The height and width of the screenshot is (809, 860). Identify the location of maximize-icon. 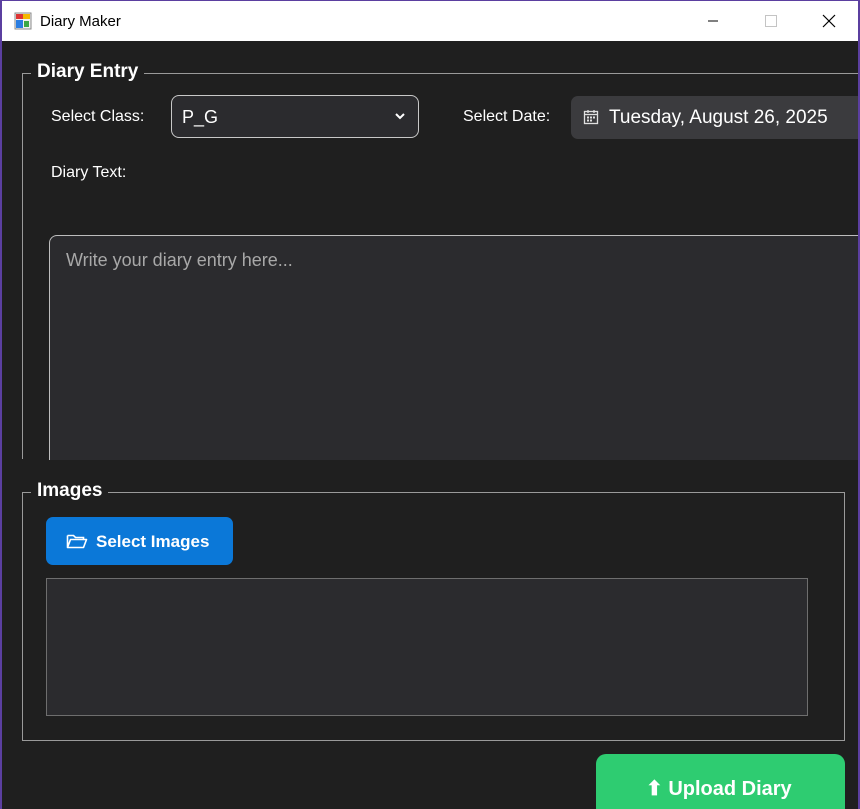
(771, 21).